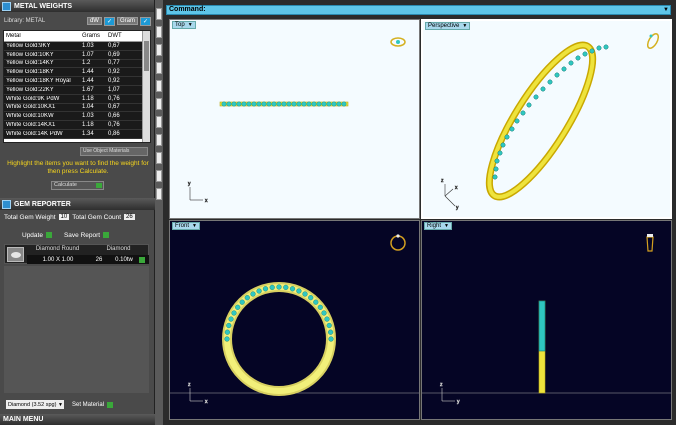 Image resolution: width=676 pixels, height=425 pixels. Describe the element at coordinates (77, 217) in the screenshot. I see `gem-totals-row: Total Gem Weight 10 Total Gem Count 26` at that location.